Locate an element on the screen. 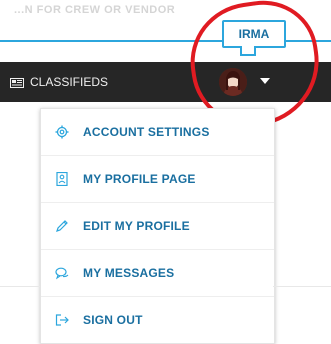 This screenshot has height=344, width=331. newspaper-icon is located at coordinates (17, 82).